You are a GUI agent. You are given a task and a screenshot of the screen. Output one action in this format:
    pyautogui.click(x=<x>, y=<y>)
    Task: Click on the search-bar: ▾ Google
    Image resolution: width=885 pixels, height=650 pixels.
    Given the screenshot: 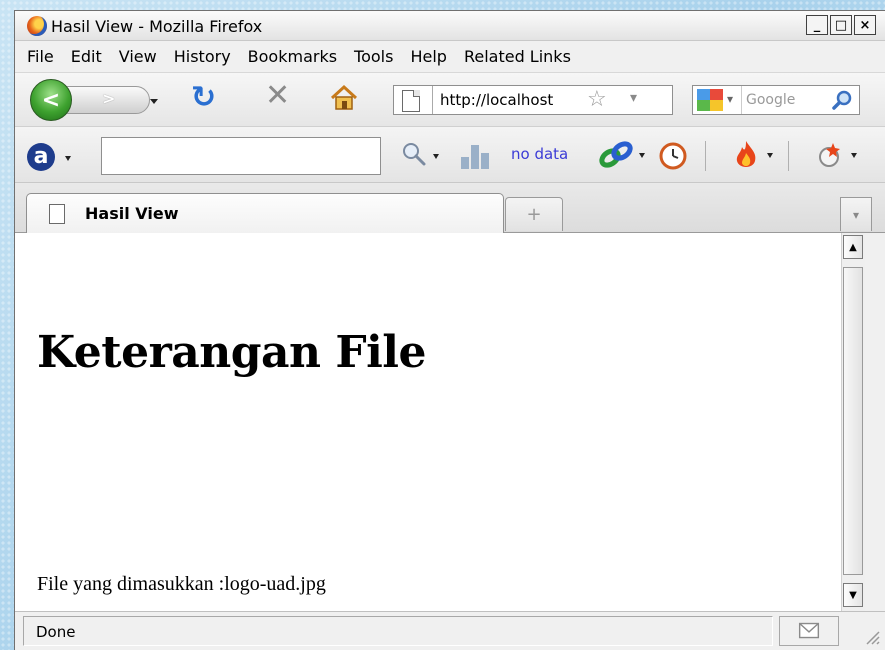 What is the action you would take?
    pyautogui.click(x=776, y=100)
    